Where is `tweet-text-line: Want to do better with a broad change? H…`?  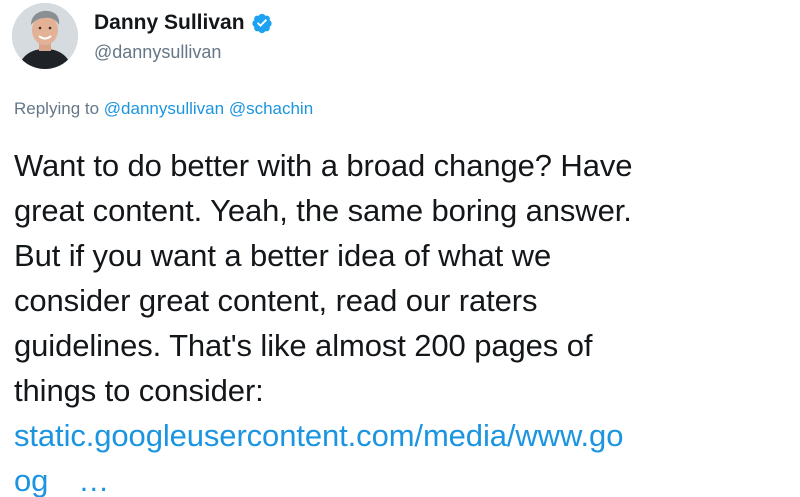 tweet-text-line: Want to do better with a broad change? H… is located at coordinates (323, 165).